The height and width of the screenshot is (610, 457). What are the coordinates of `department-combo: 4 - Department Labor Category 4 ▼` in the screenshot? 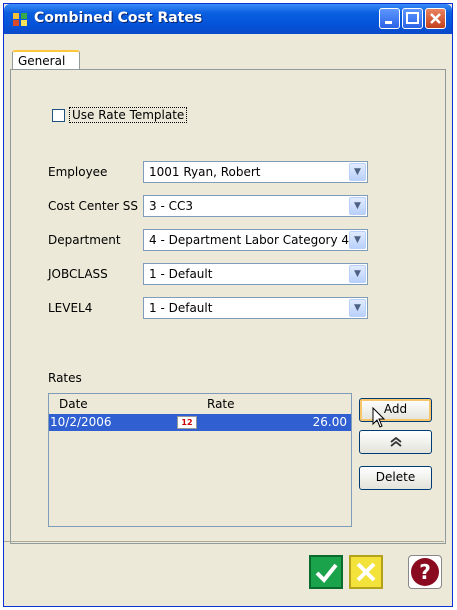 It's located at (255, 240).